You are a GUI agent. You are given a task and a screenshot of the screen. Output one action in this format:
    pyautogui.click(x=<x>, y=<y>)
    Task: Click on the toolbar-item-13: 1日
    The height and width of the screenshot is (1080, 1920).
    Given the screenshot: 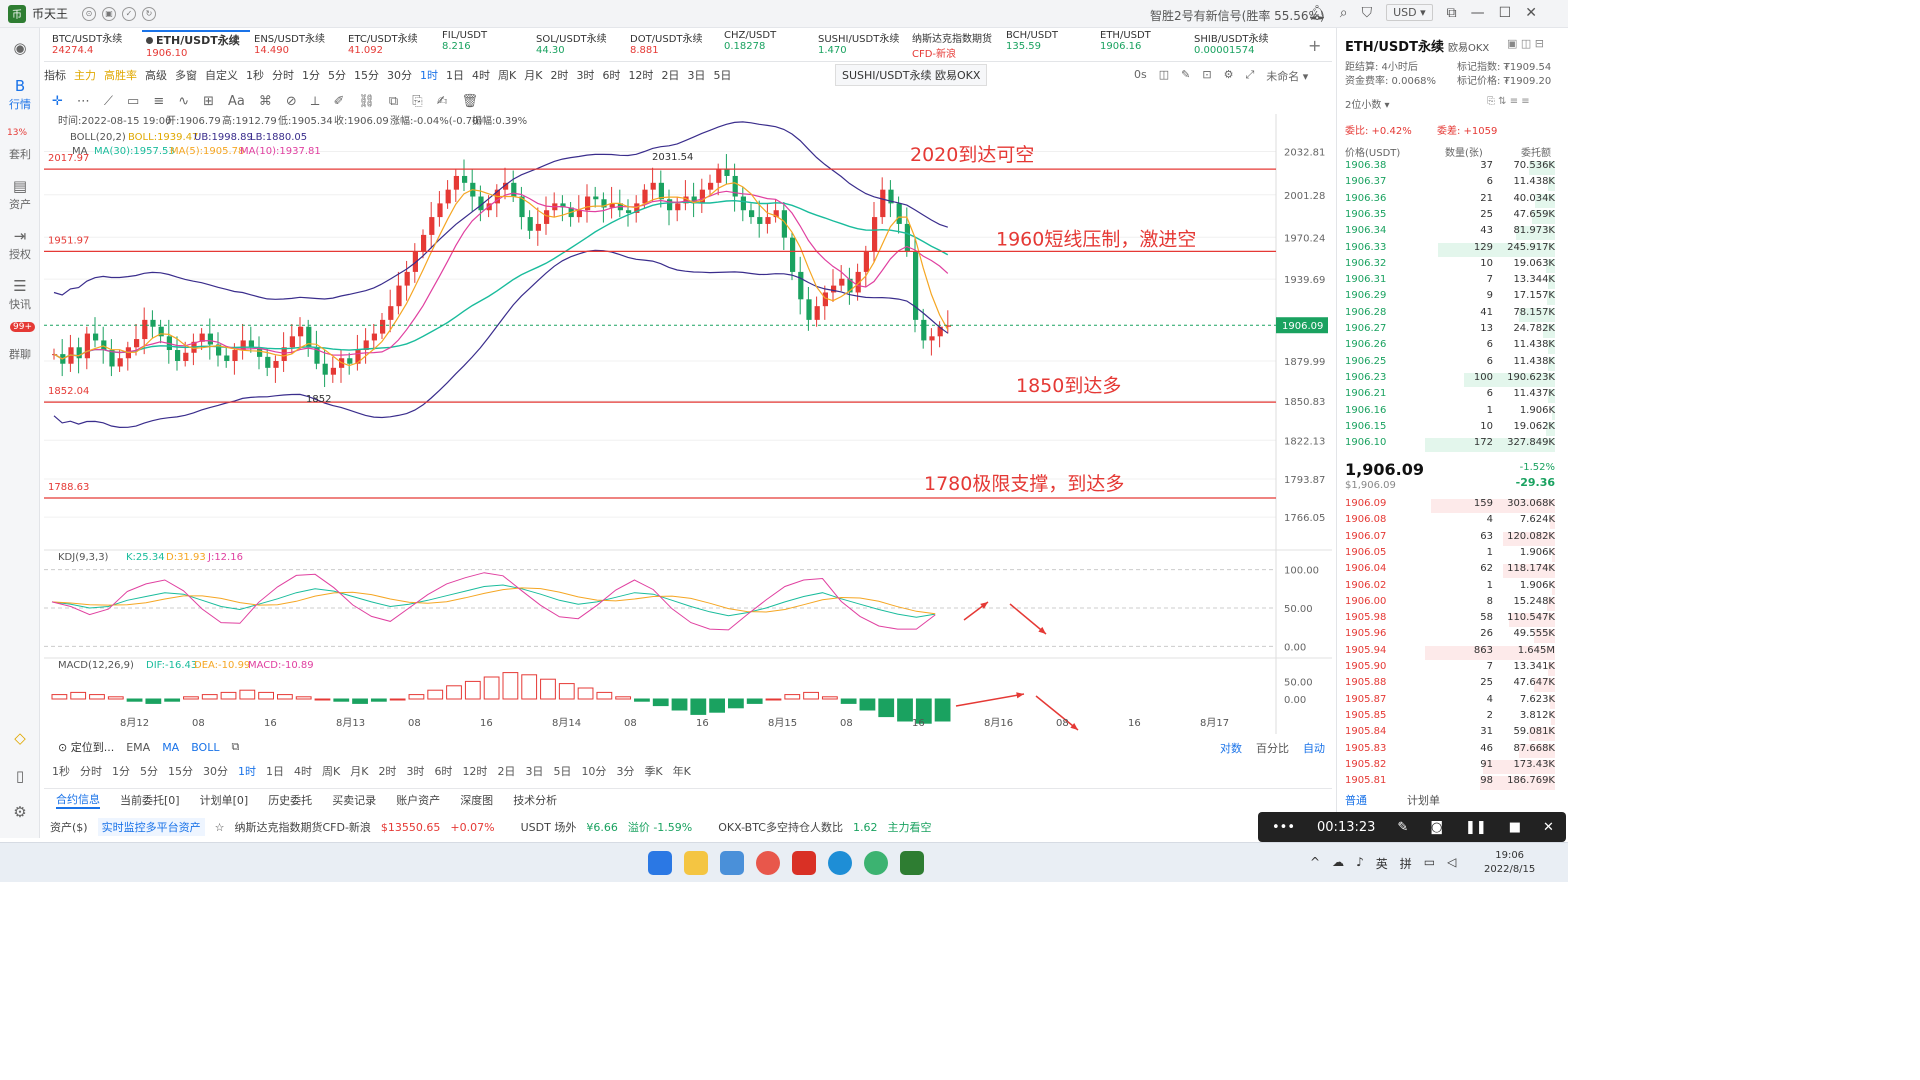 What is the action you would take?
    pyautogui.click(x=455, y=75)
    